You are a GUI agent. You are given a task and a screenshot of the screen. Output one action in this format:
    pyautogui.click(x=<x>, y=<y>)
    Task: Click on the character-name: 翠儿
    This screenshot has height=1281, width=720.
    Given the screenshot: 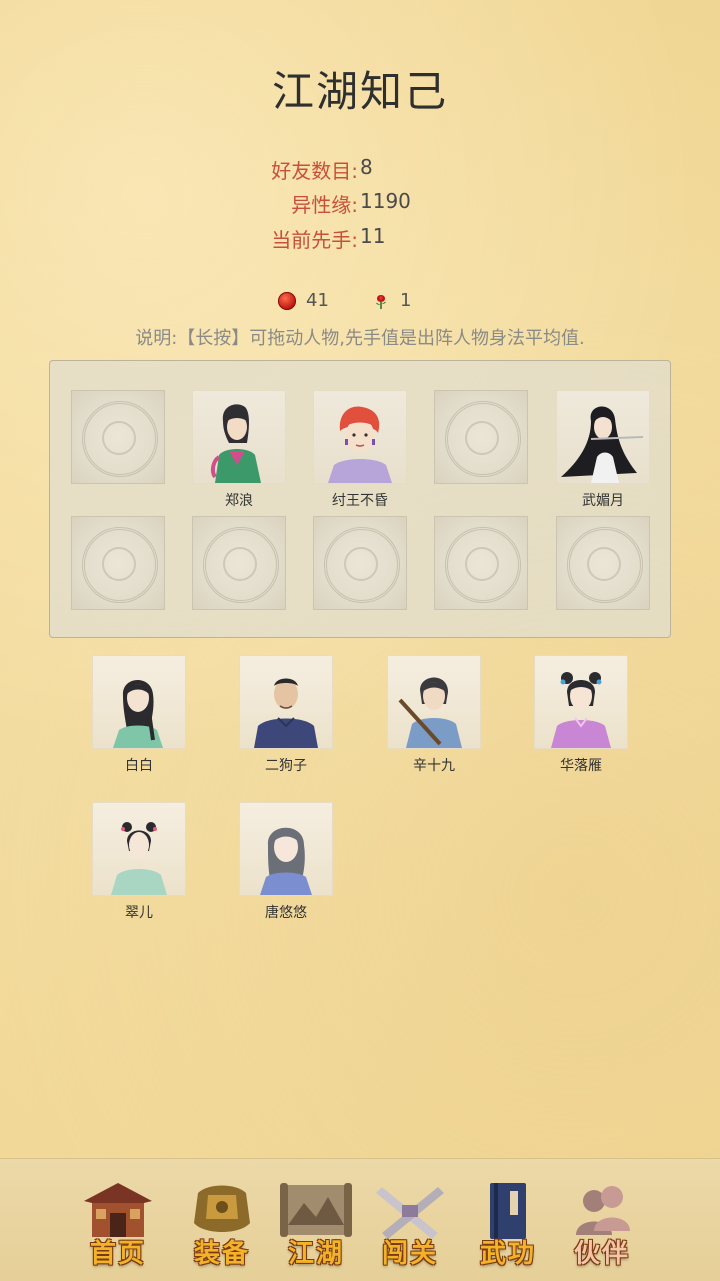 What is the action you would take?
    pyautogui.click(x=139, y=913)
    